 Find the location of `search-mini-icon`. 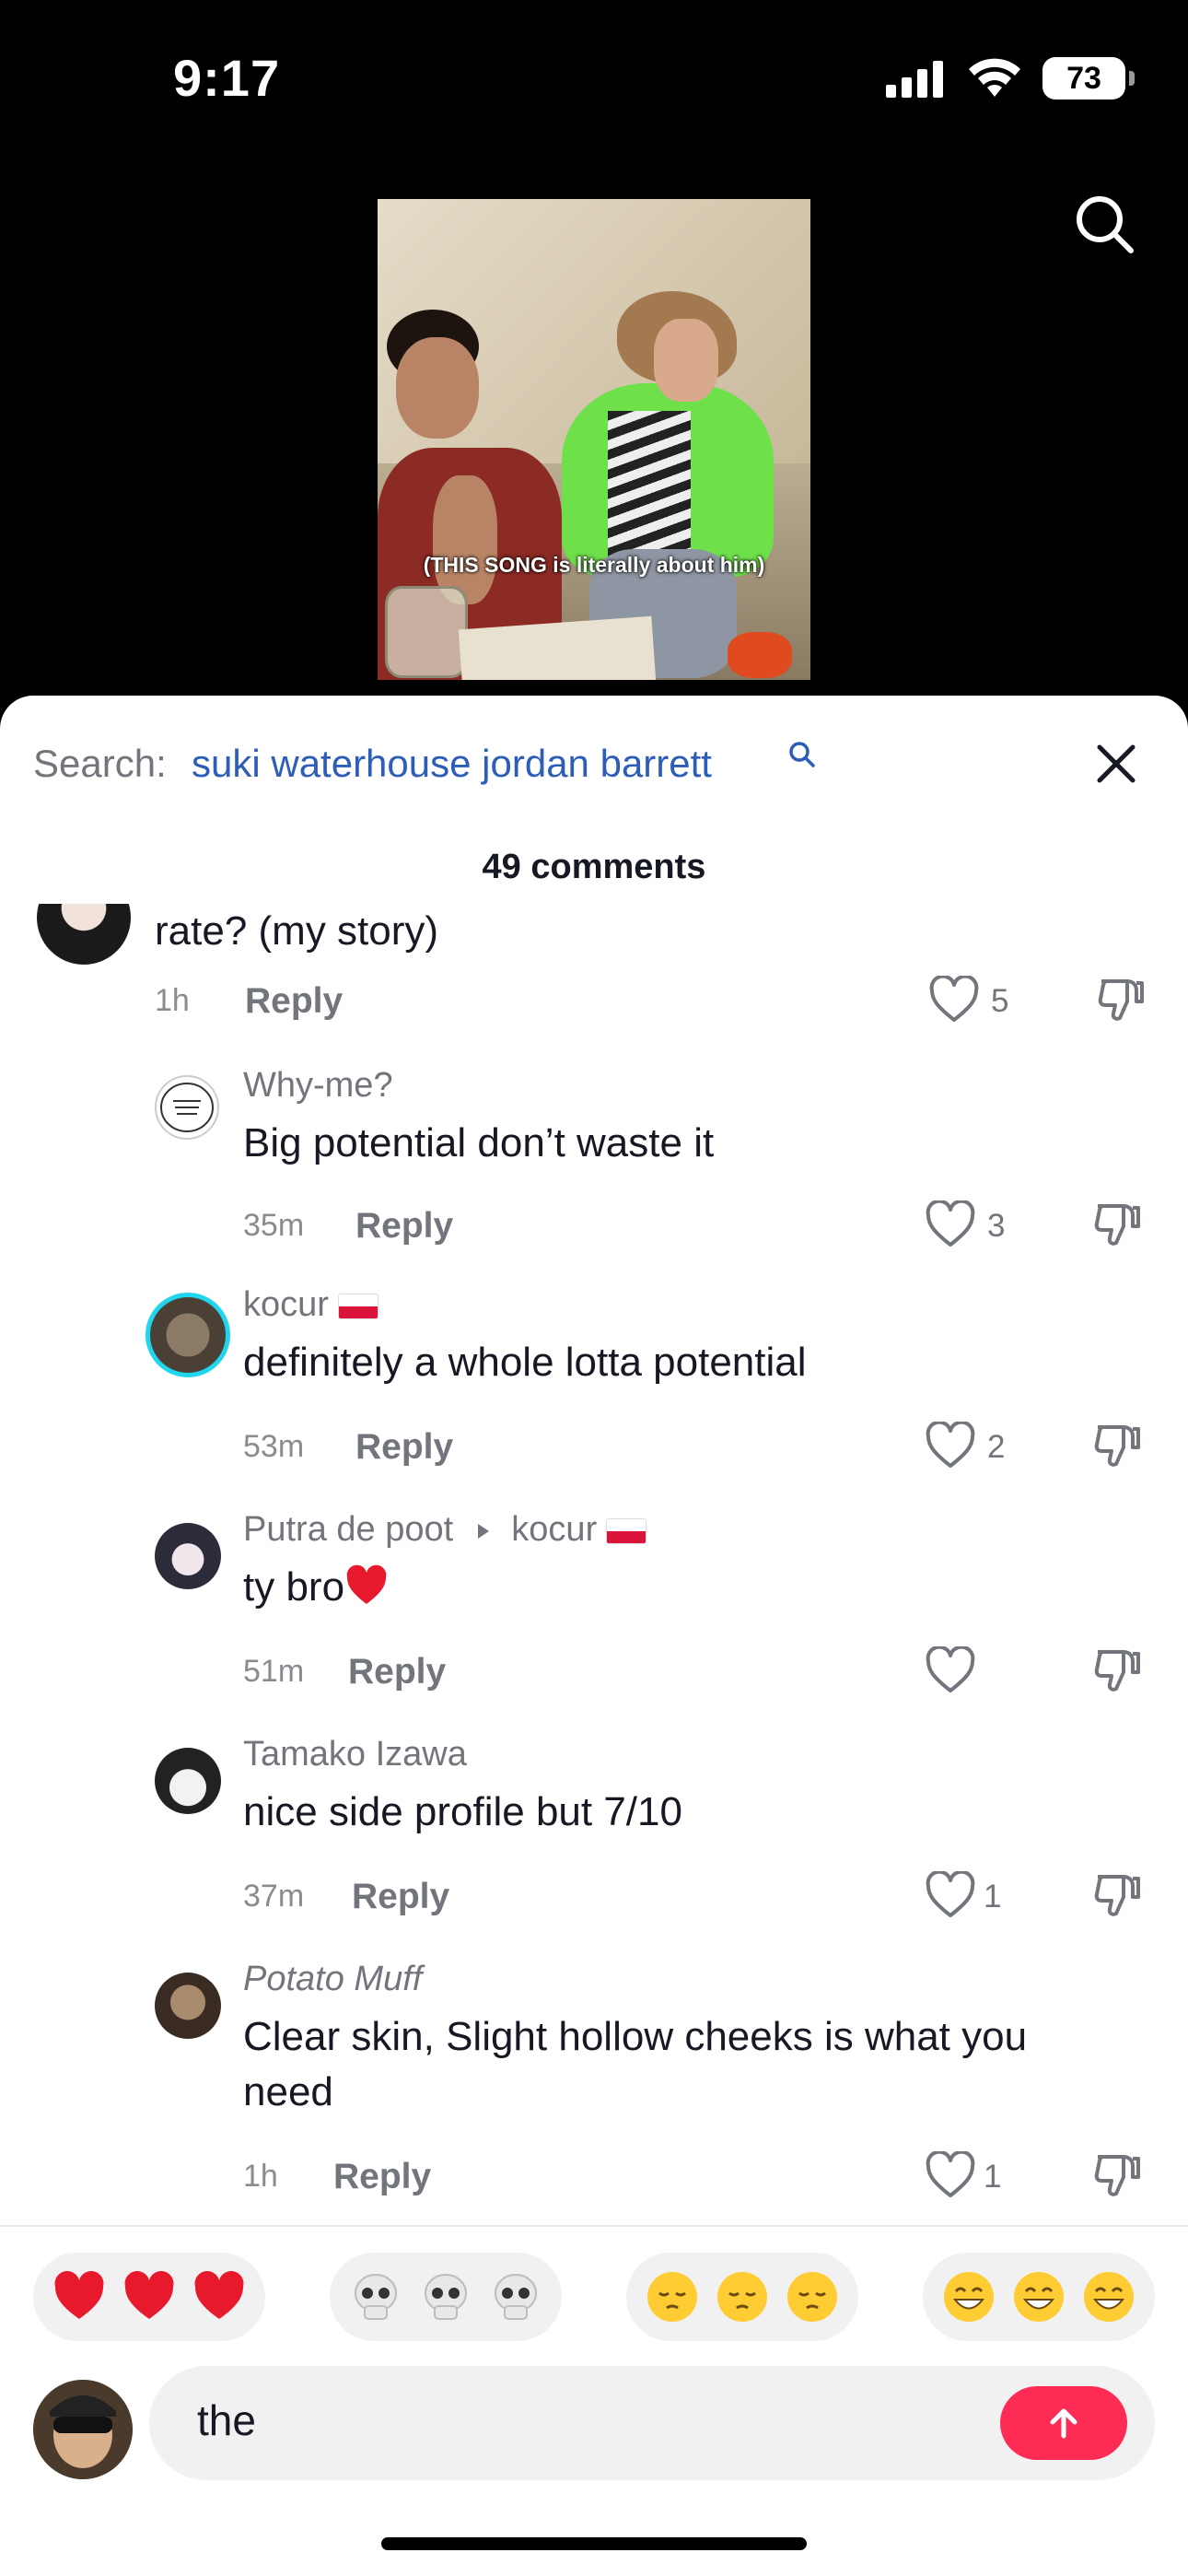

search-mini-icon is located at coordinates (802, 754).